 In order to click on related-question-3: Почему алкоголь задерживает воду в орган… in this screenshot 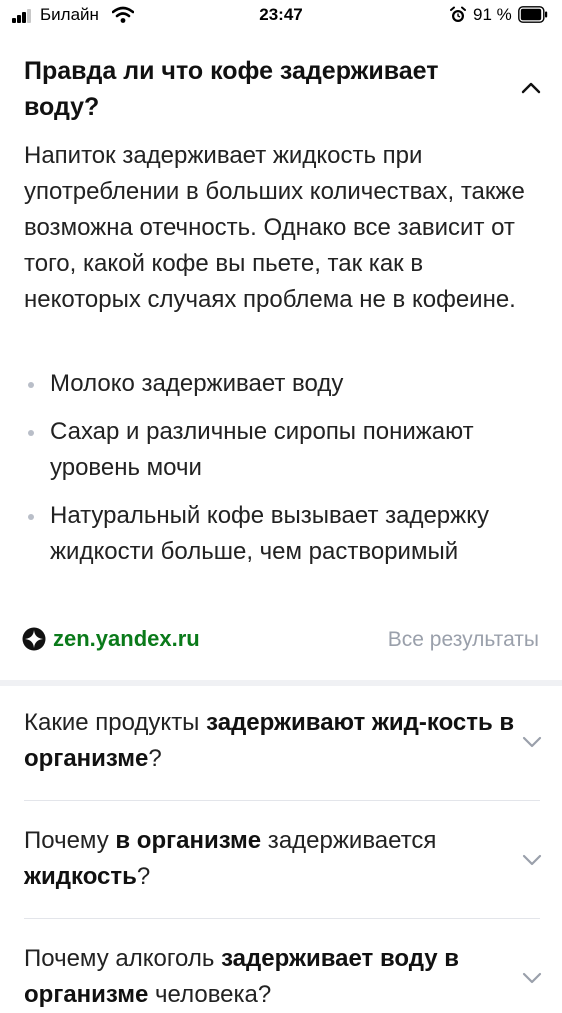, I will do `click(270, 977)`.